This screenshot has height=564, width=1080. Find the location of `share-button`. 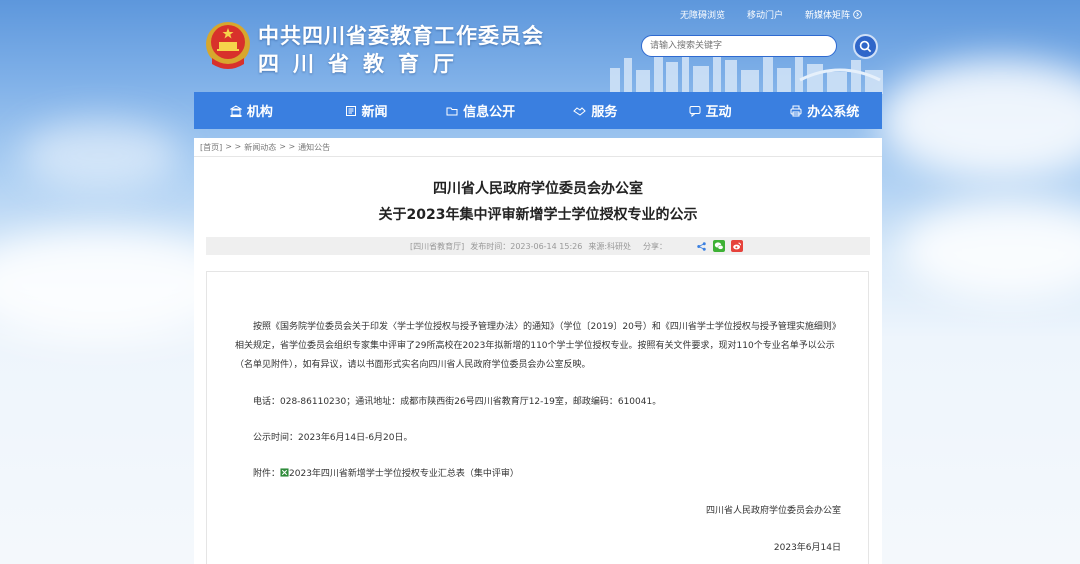

share-button is located at coordinates (701, 246).